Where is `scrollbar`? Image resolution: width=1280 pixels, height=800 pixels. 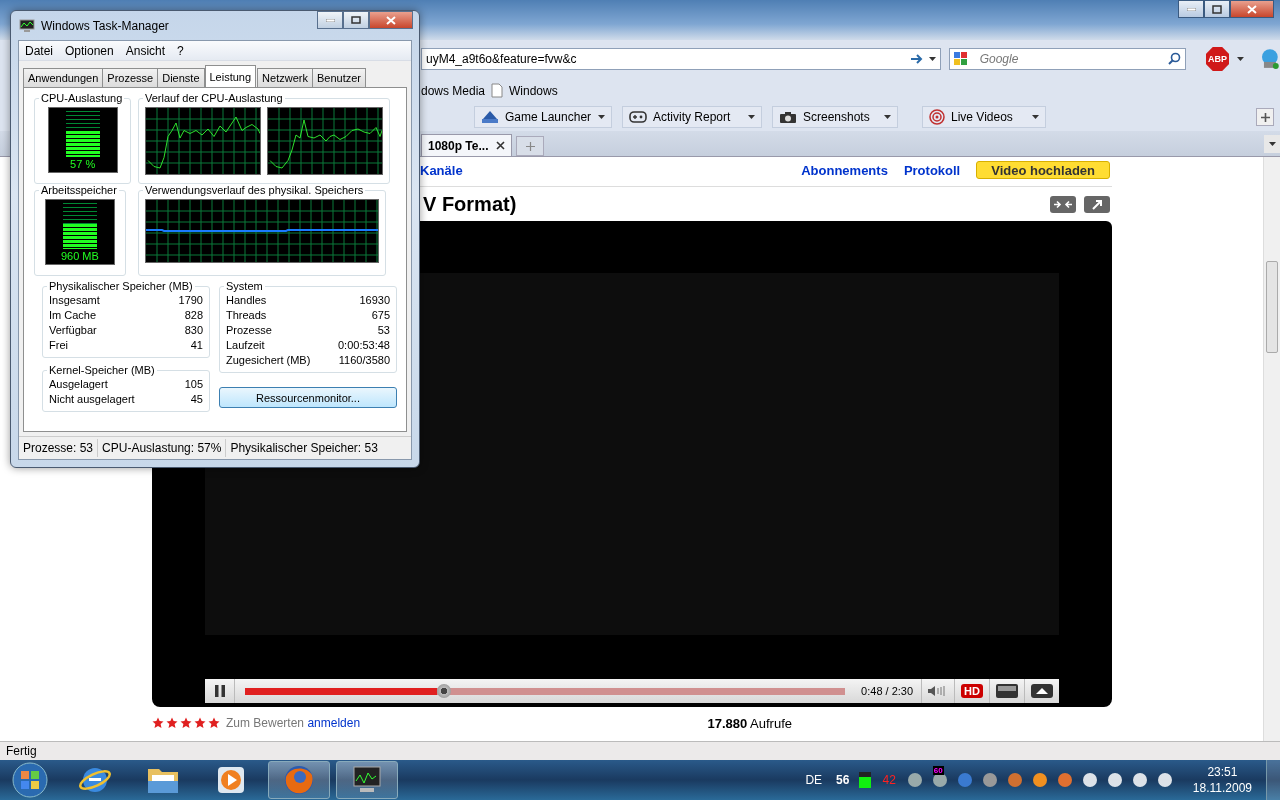 scrollbar is located at coordinates (1271, 449).